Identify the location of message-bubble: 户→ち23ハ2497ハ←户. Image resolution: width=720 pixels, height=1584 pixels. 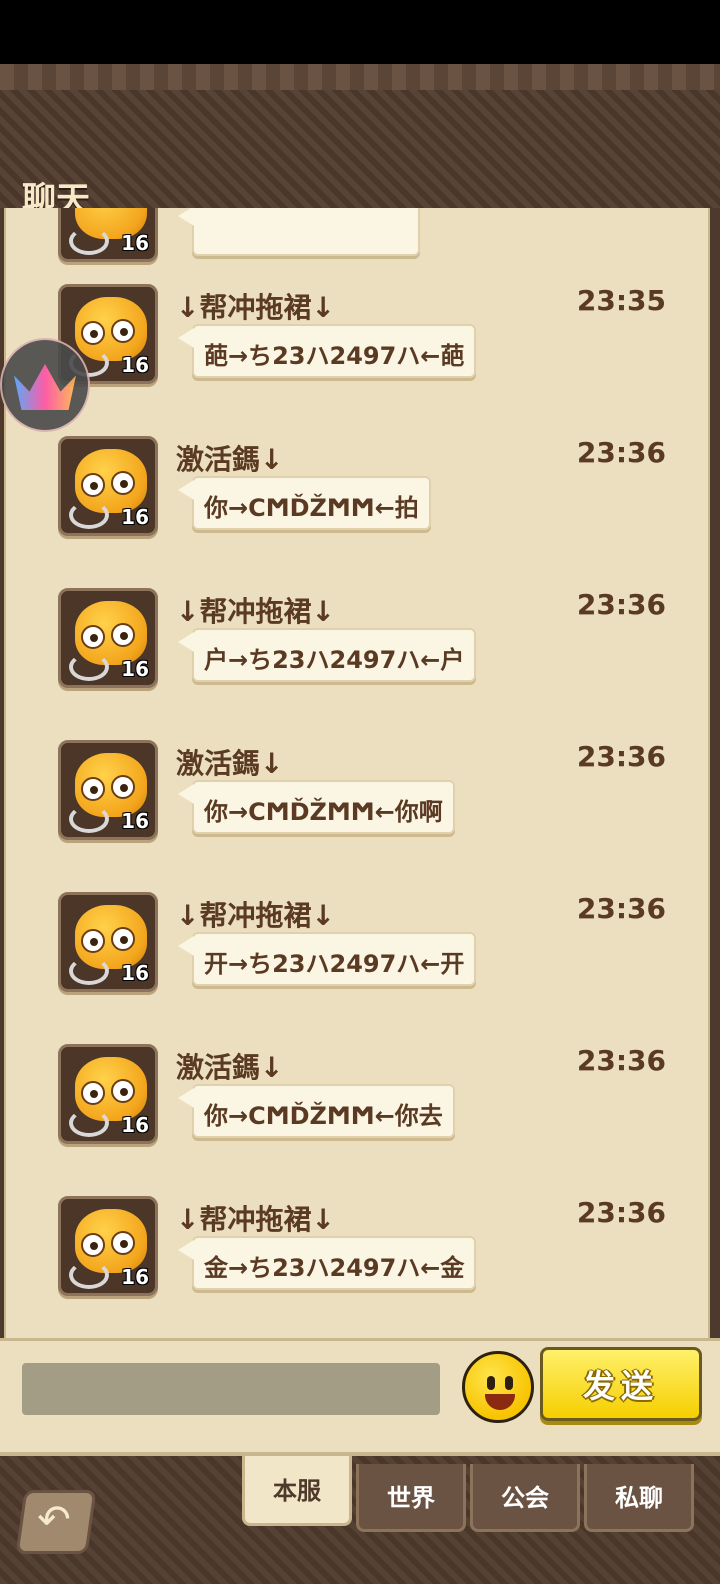
(327, 655).